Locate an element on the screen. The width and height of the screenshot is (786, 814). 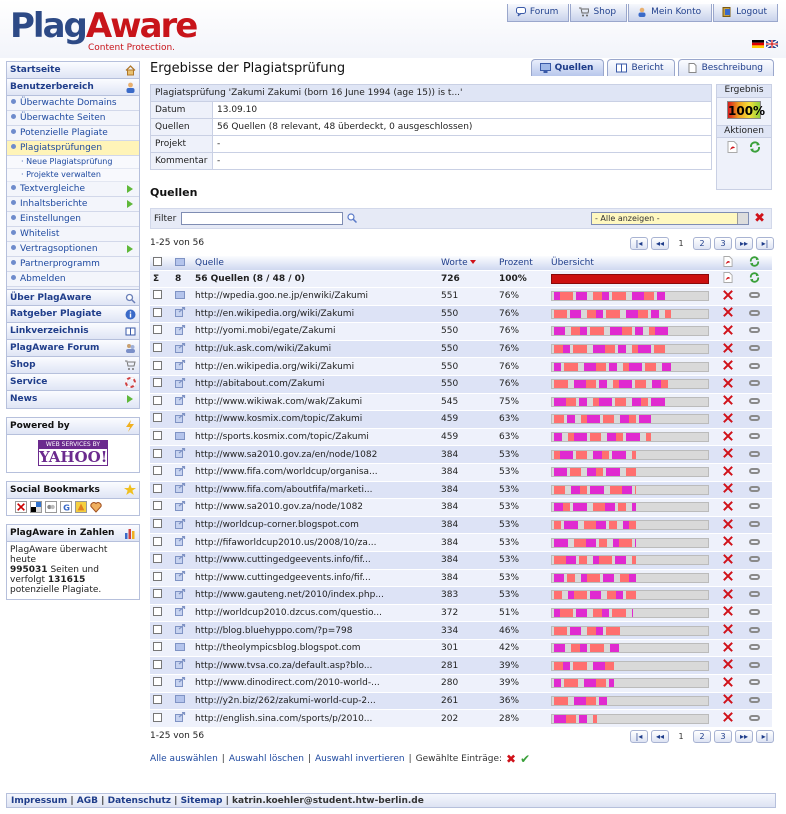
mrwong-icon is located at coordinates (21, 507).